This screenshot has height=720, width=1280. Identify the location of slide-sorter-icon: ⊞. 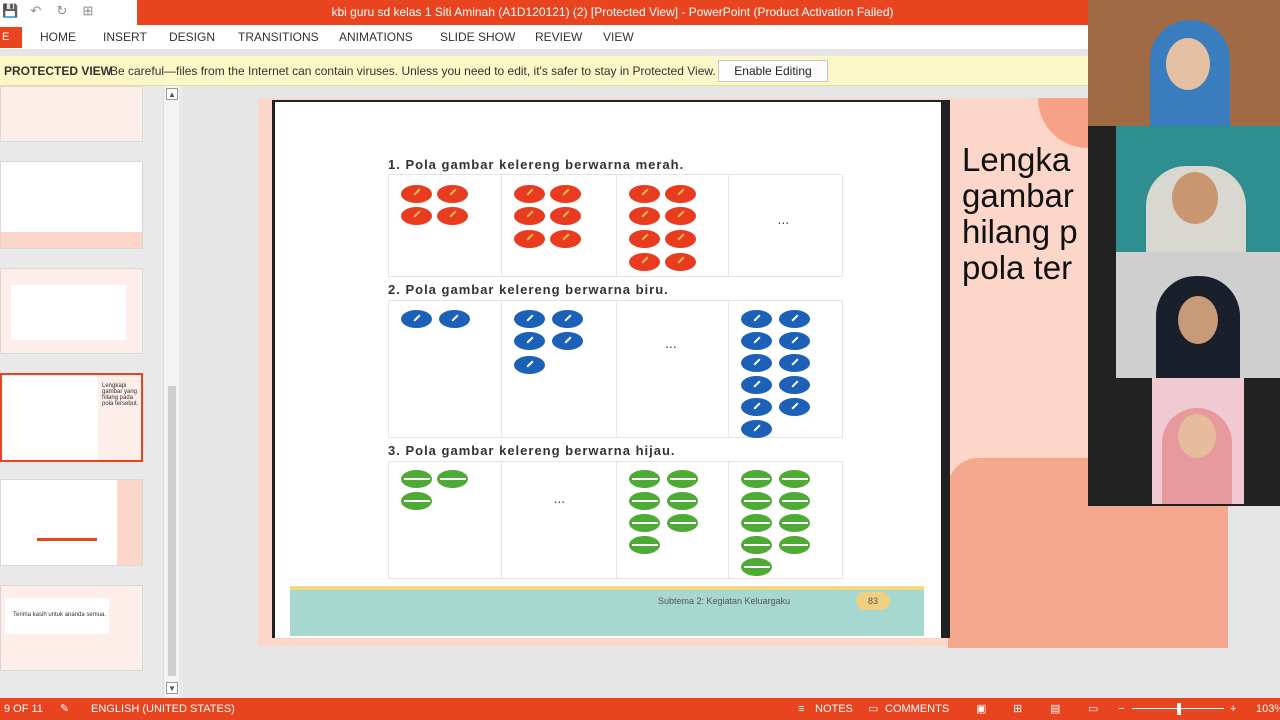
(1017, 709).